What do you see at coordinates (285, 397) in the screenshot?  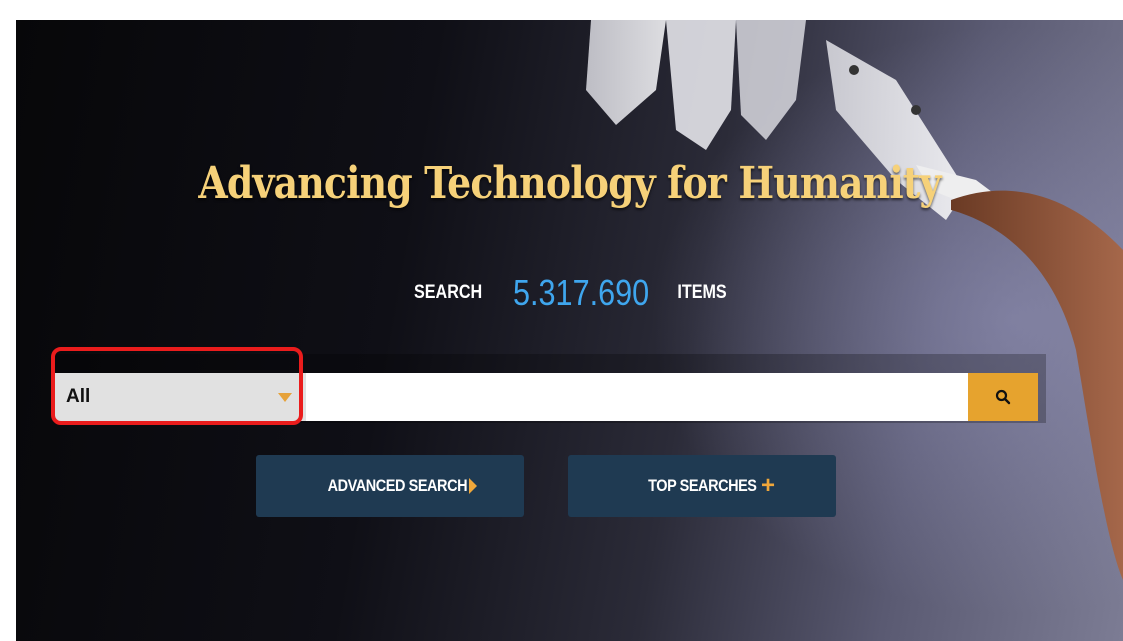 I see `chevron-down-icon` at bounding box center [285, 397].